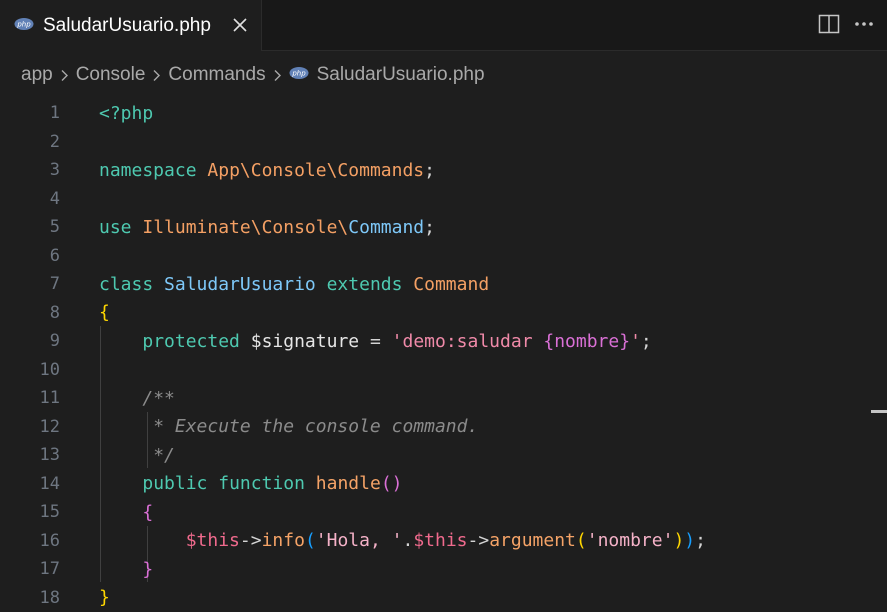 This screenshot has width=887, height=612. I want to click on code-line: 4, so click(443, 199).